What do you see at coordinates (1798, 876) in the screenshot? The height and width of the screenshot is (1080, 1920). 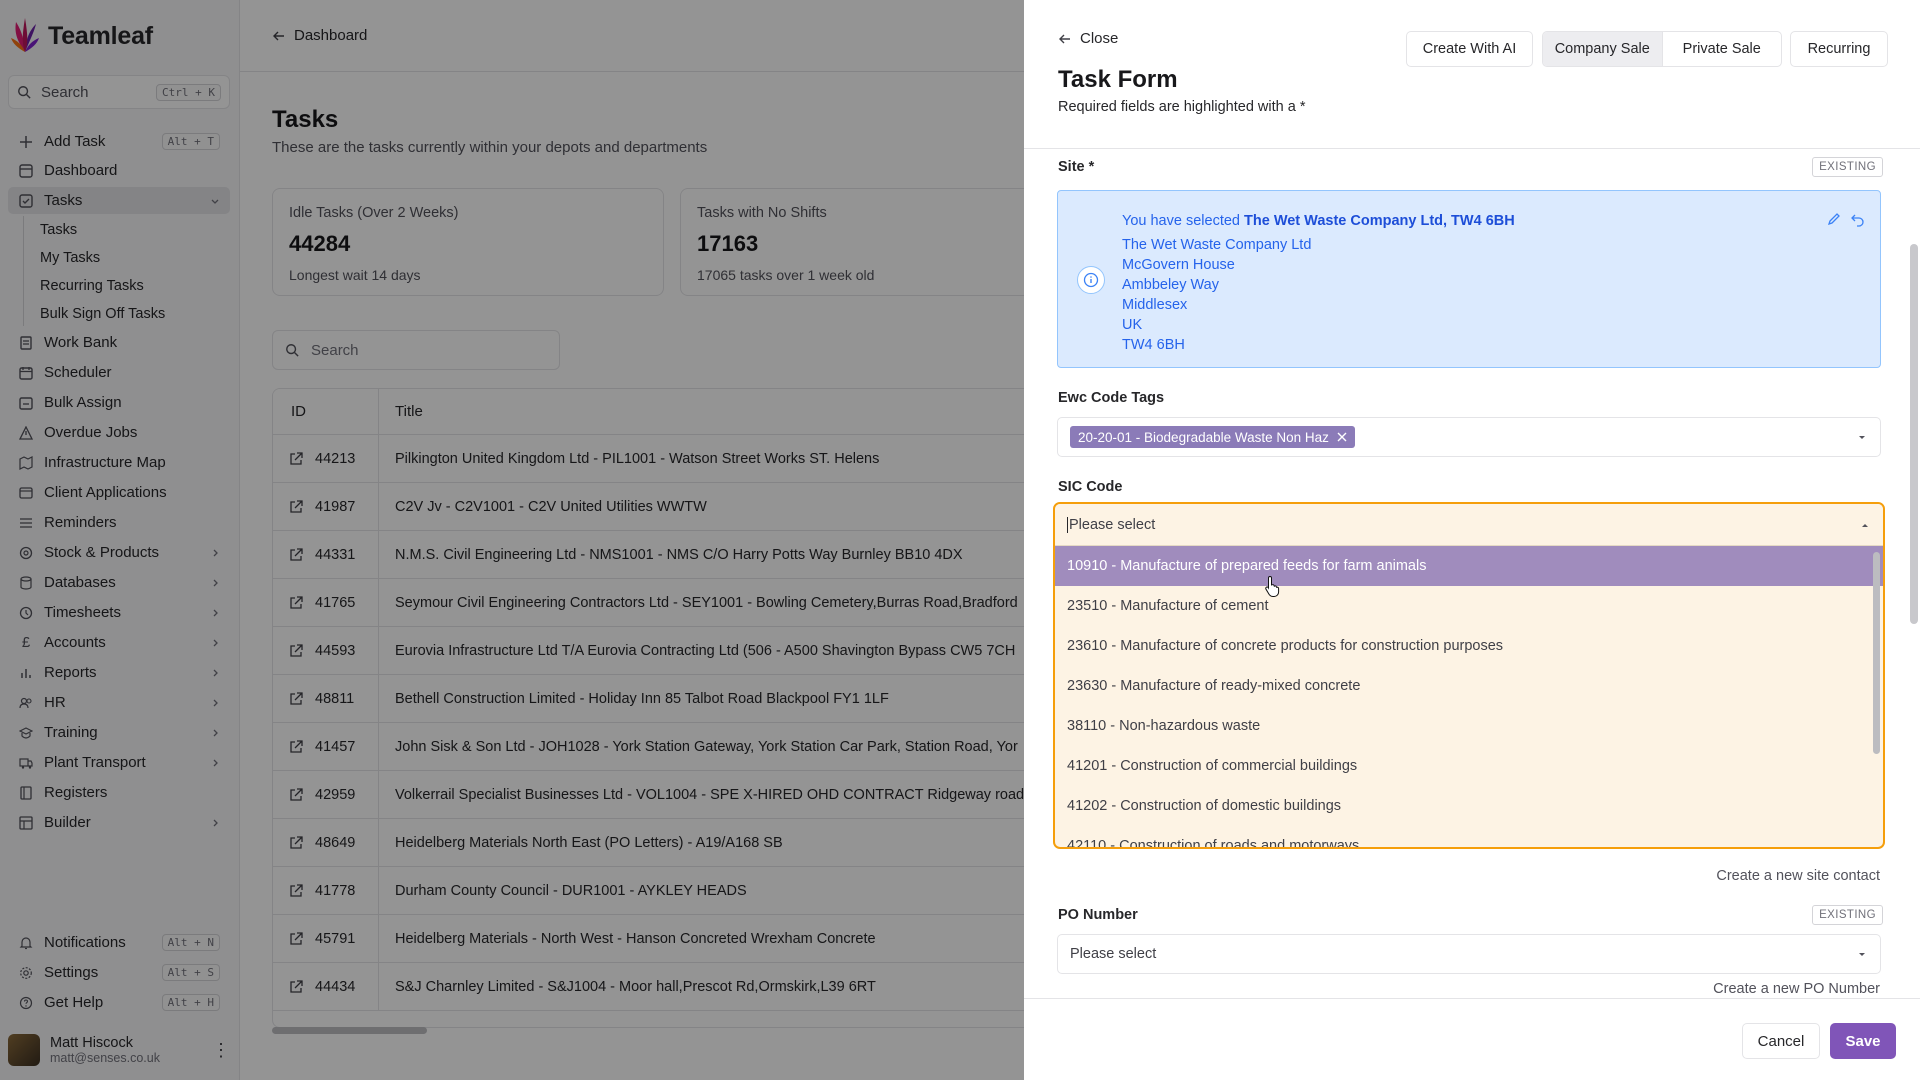 I see `create-site-contact-link: Create a new site contact` at bounding box center [1798, 876].